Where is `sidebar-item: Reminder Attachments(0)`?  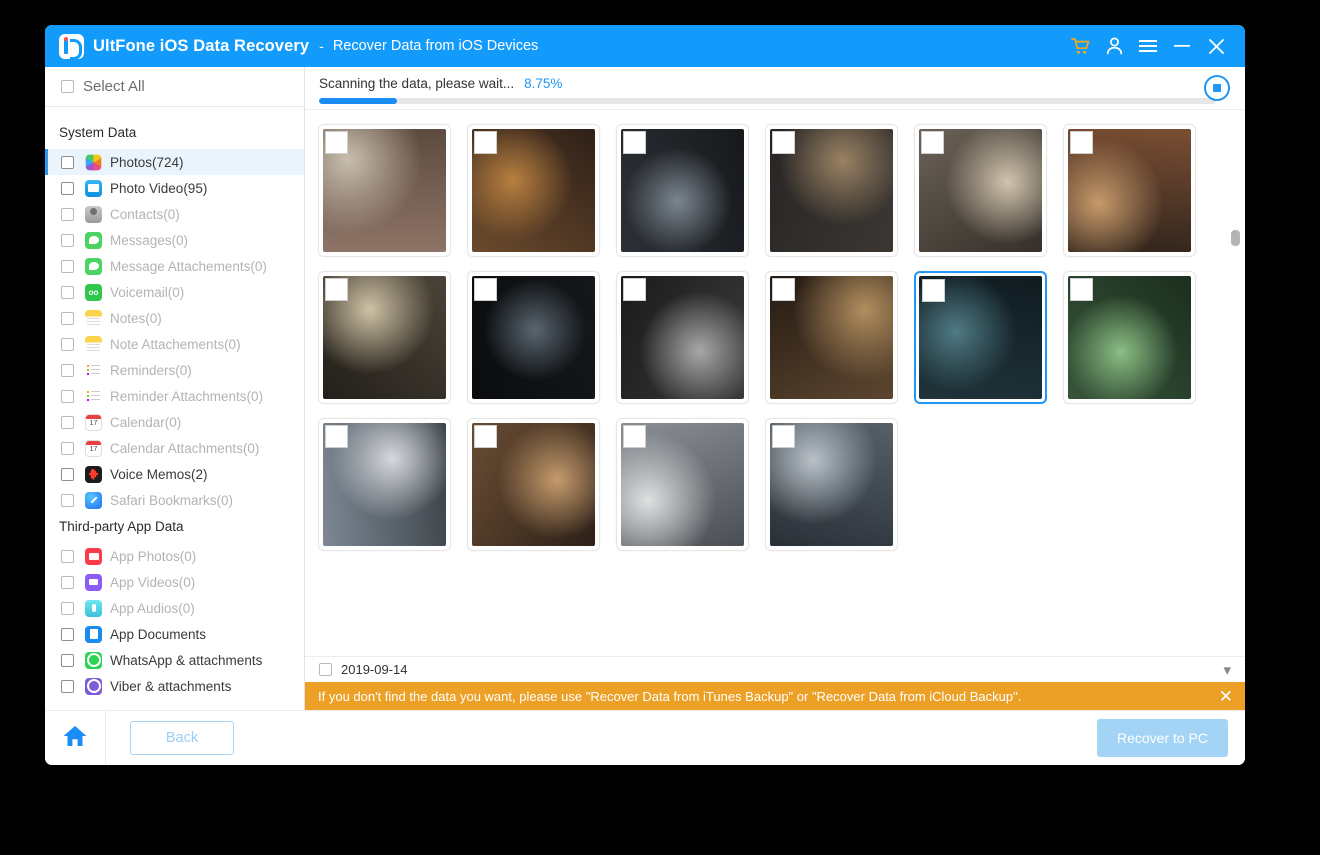 sidebar-item: Reminder Attachments(0) is located at coordinates (174, 396).